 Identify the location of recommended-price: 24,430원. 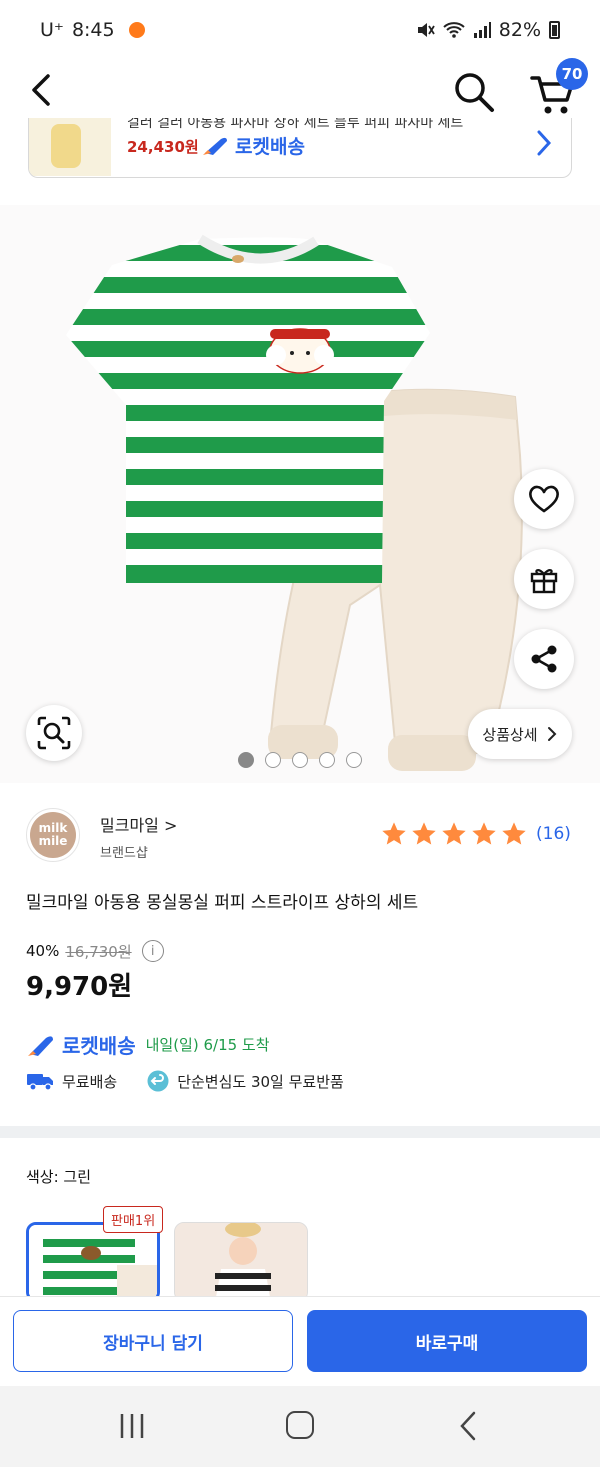
(163, 147).